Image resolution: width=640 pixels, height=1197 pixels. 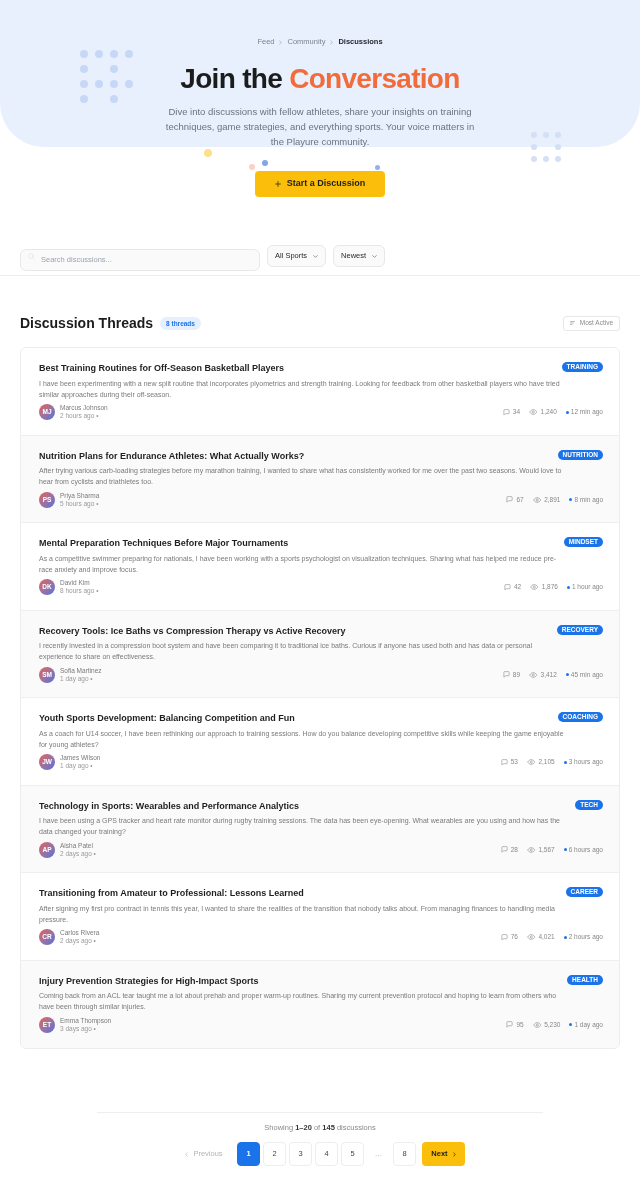 What do you see at coordinates (169, 805) in the screenshot?
I see `thread-title: Technology in Sports: Wearables and Performance Analytics` at bounding box center [169, 805].